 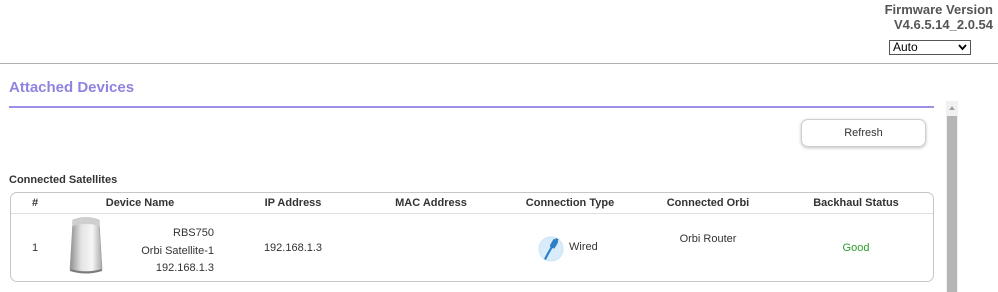 What do you see at coordinates (943, 24) in the screenshot?
I see `firmware-version: V4.6.5.14_2.0.54` at bounding box center [943, 24].